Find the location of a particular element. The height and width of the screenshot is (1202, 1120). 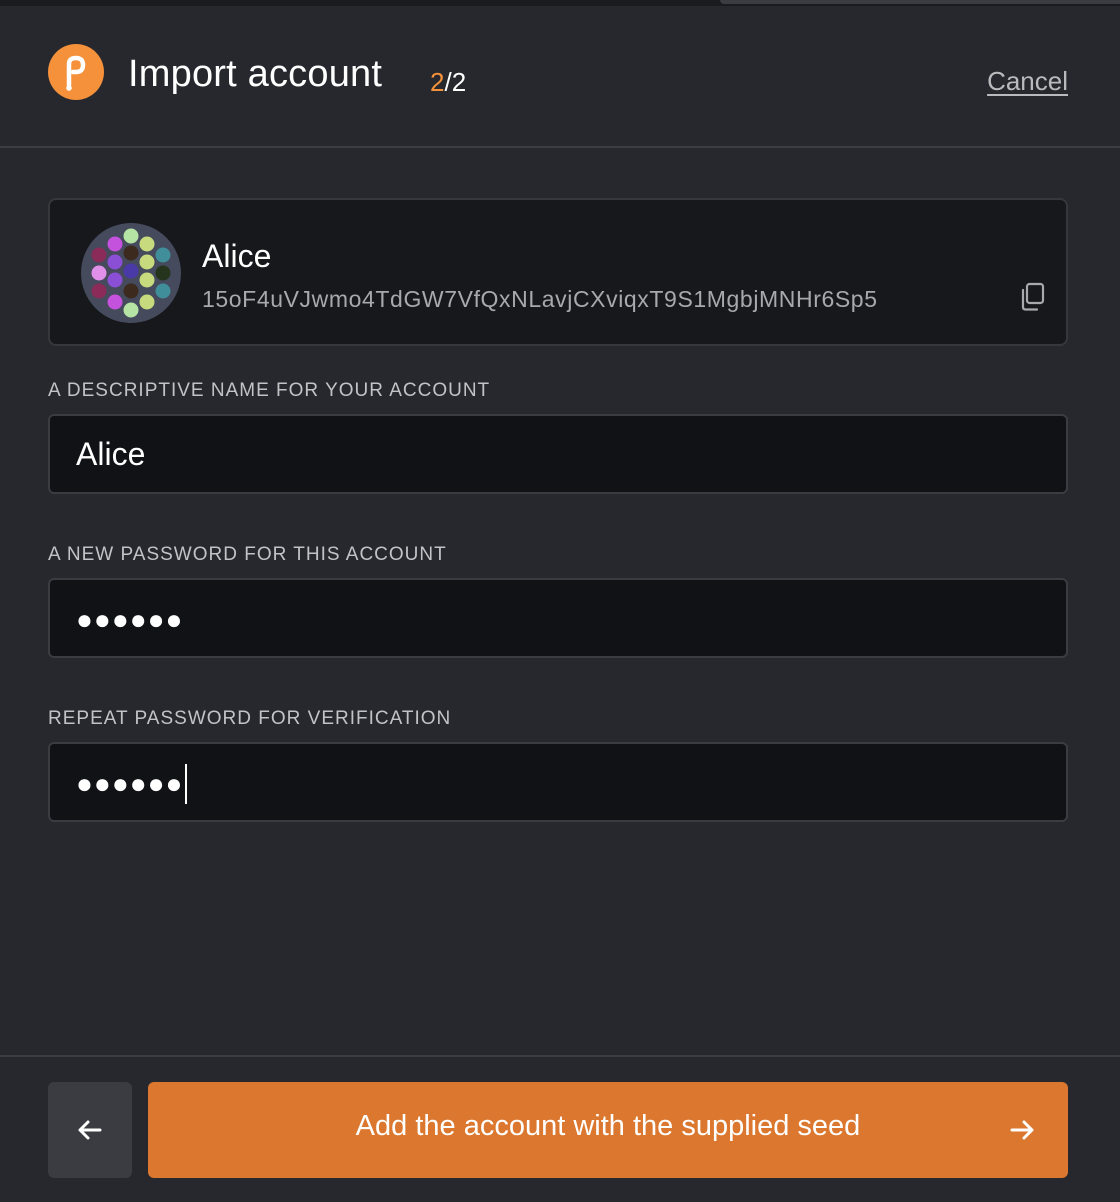

repeat-password-masked-value: ●●●●●● is located at coordinates (130, 783).